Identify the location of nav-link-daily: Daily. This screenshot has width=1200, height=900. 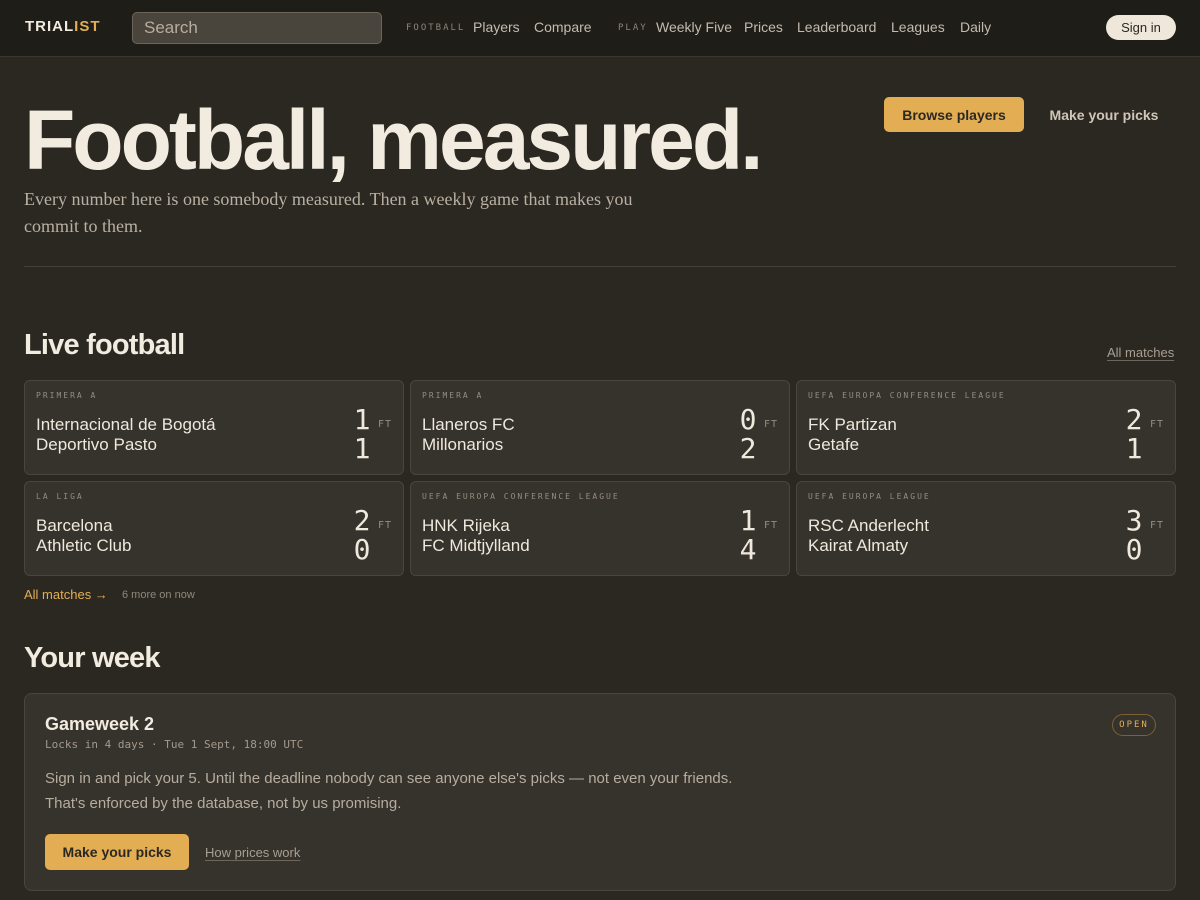
(975, 27).